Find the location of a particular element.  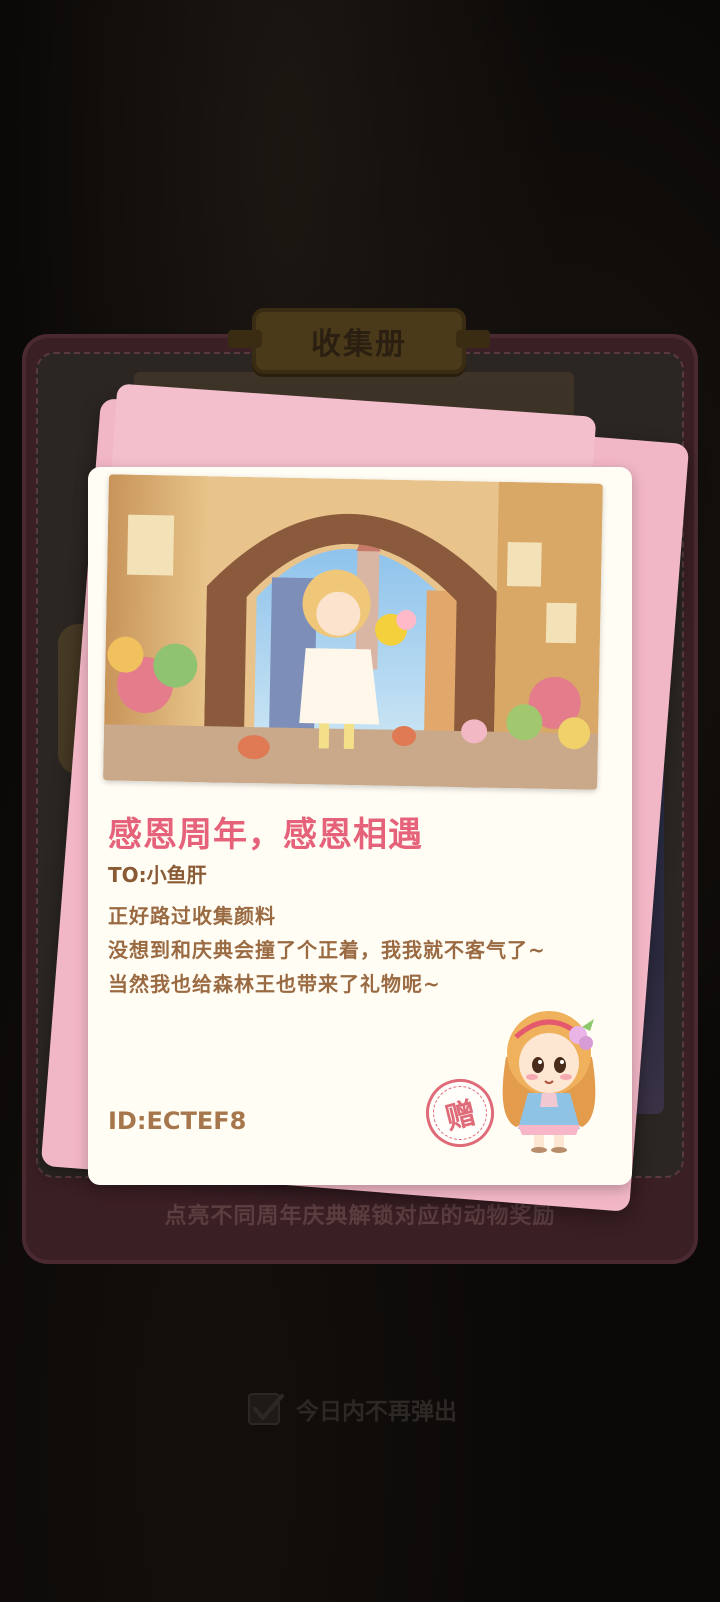

letter-recipient: TO:小鱼肝 is located at coordinates (157, 875).